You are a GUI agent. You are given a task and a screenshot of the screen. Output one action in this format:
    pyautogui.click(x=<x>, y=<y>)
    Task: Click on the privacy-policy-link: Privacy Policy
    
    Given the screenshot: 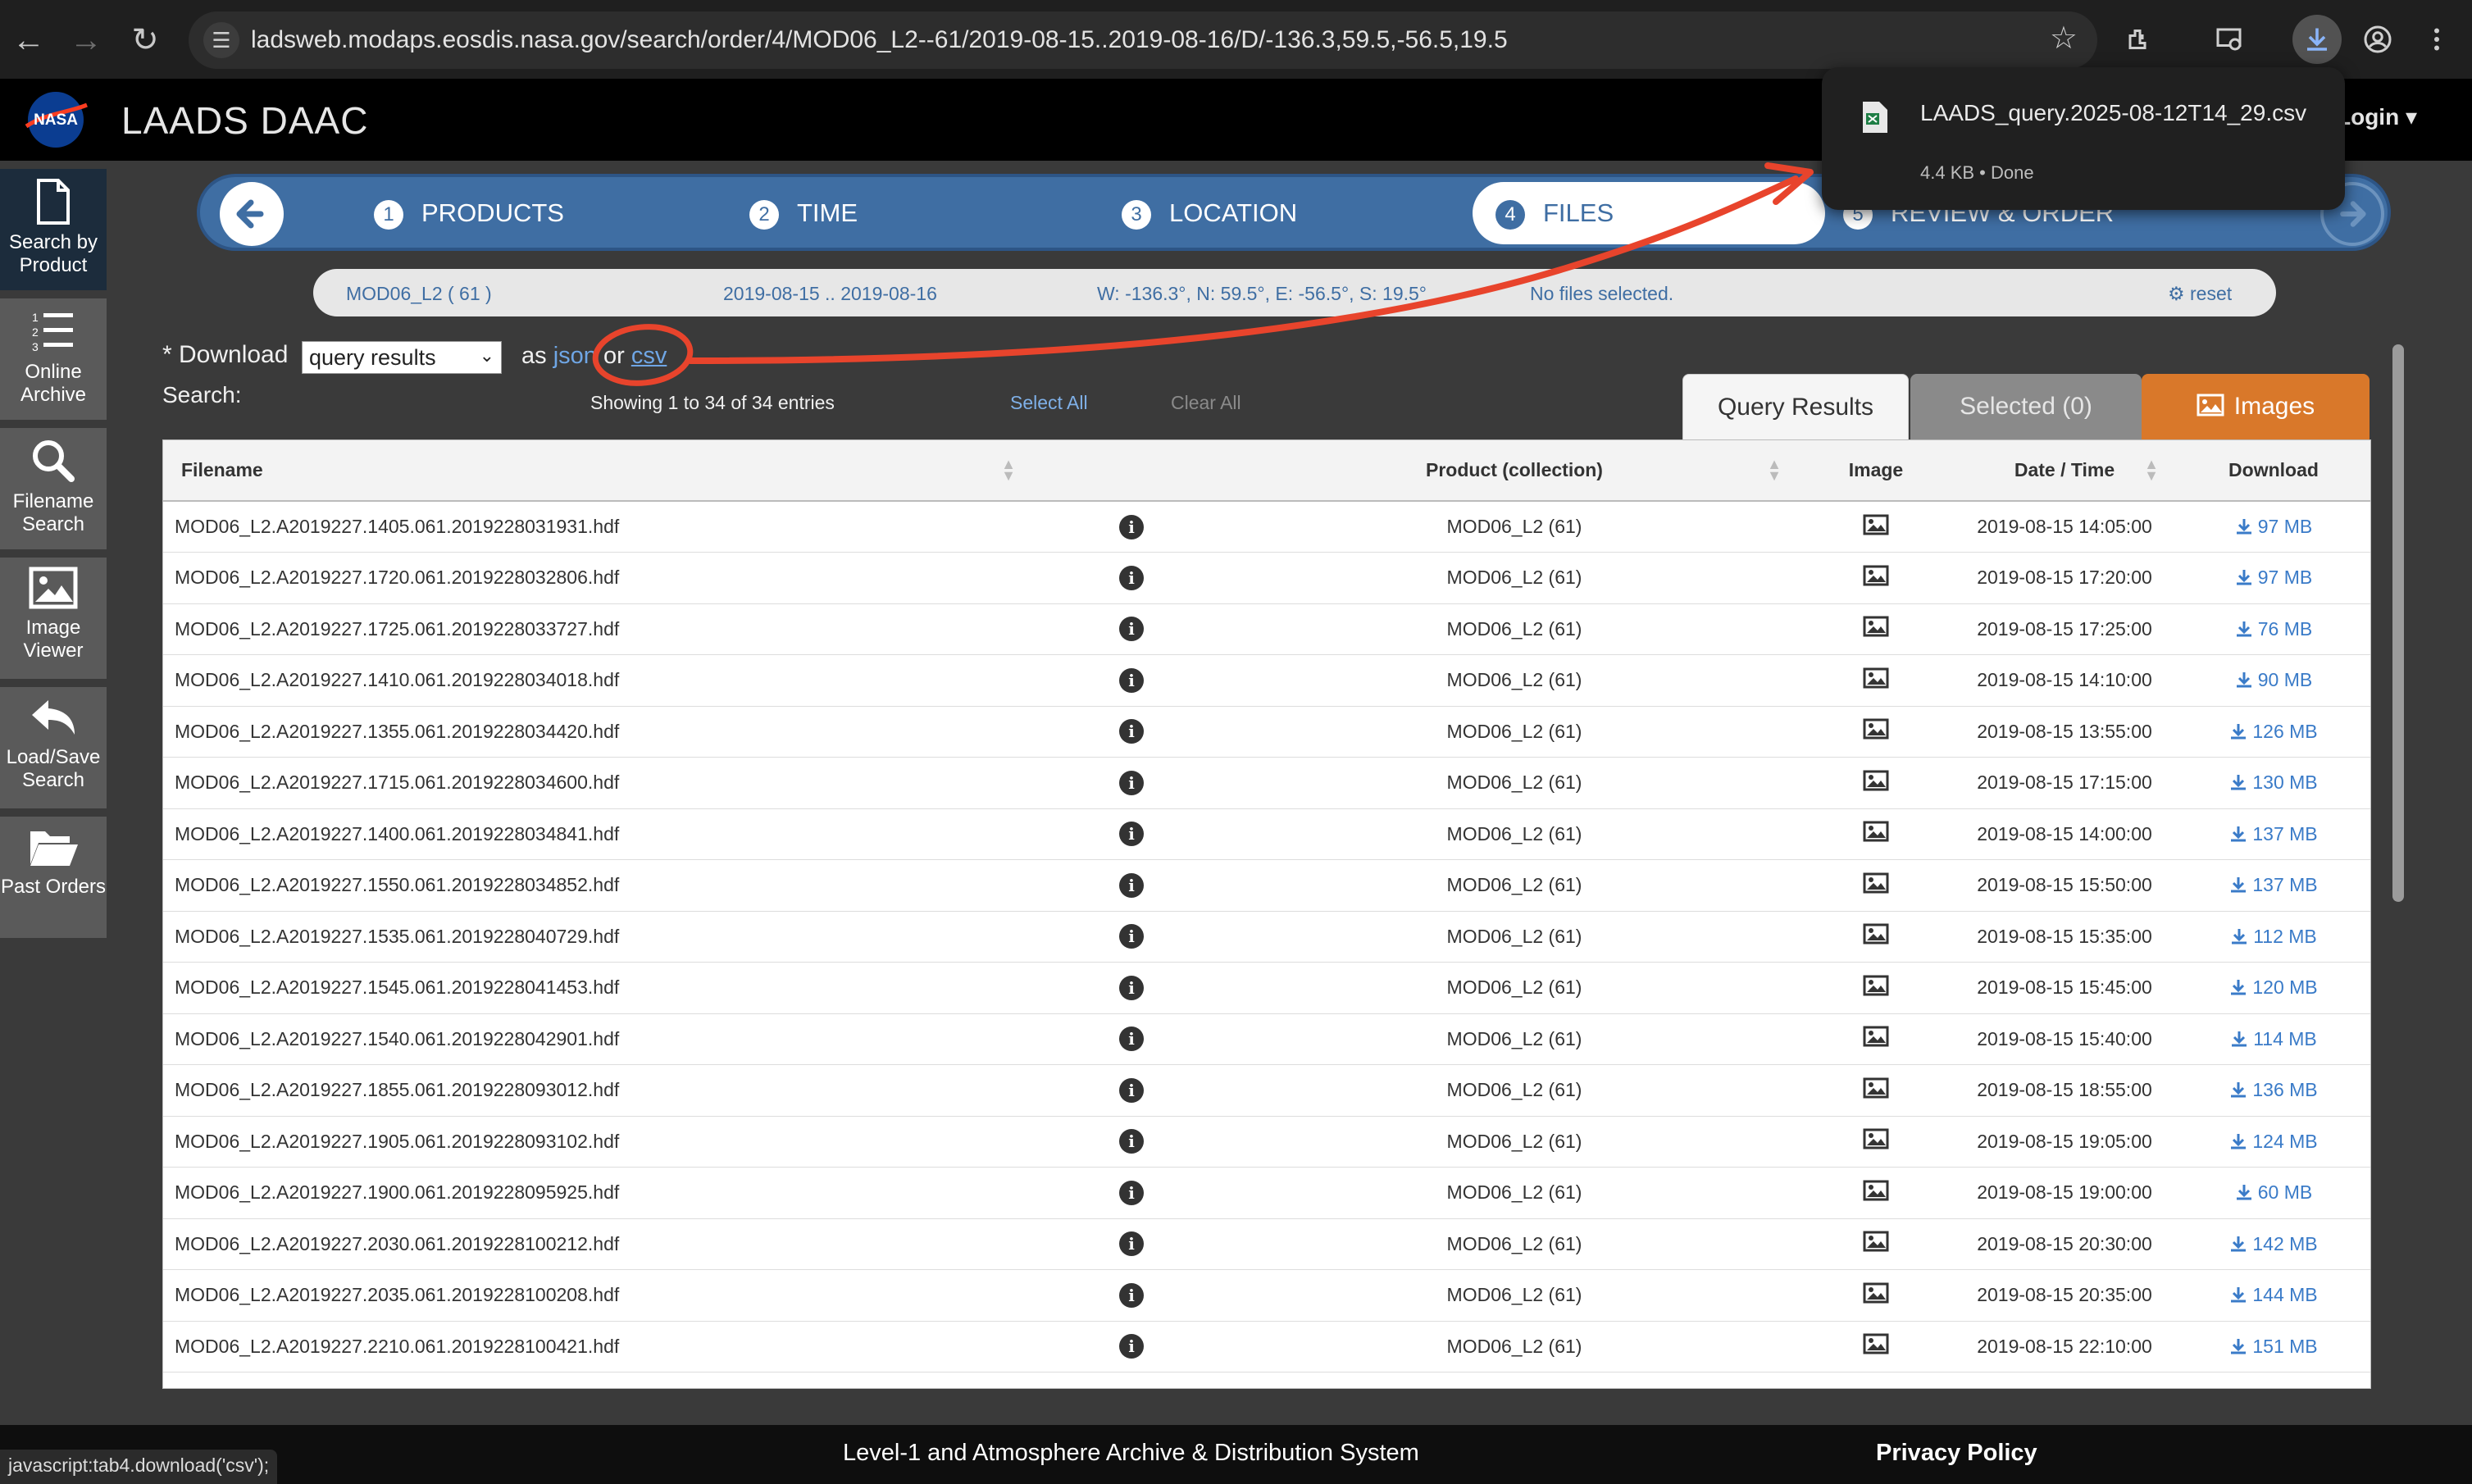 What is the action you would take?
    pyautogui.click(x=1957, y=1453)
    